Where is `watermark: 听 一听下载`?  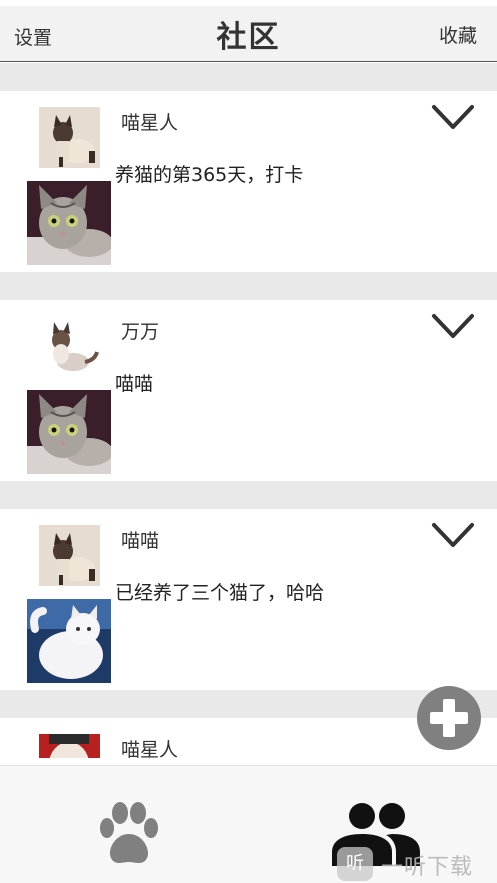 watermark: 听 一听下载 is located at coordinates (417, 864).